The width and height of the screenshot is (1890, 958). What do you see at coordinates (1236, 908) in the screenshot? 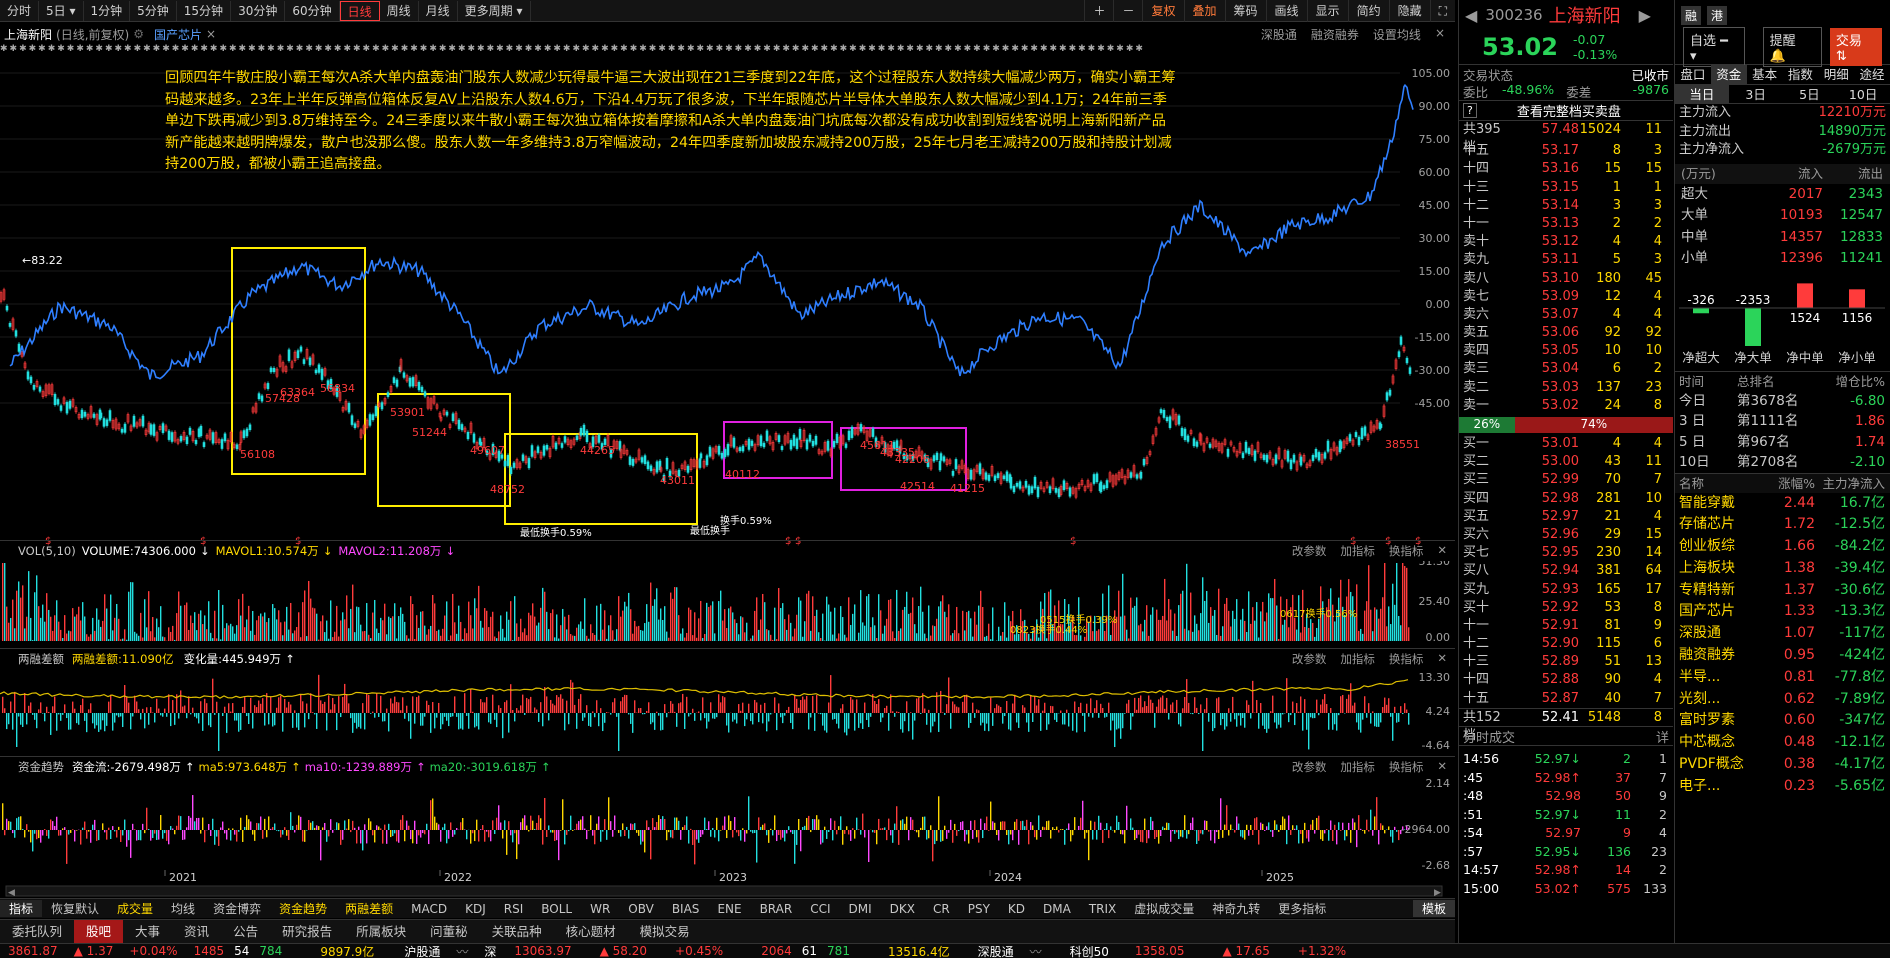
I see `indicator-item: 神奇九转` at bounding box center [1236, 908].